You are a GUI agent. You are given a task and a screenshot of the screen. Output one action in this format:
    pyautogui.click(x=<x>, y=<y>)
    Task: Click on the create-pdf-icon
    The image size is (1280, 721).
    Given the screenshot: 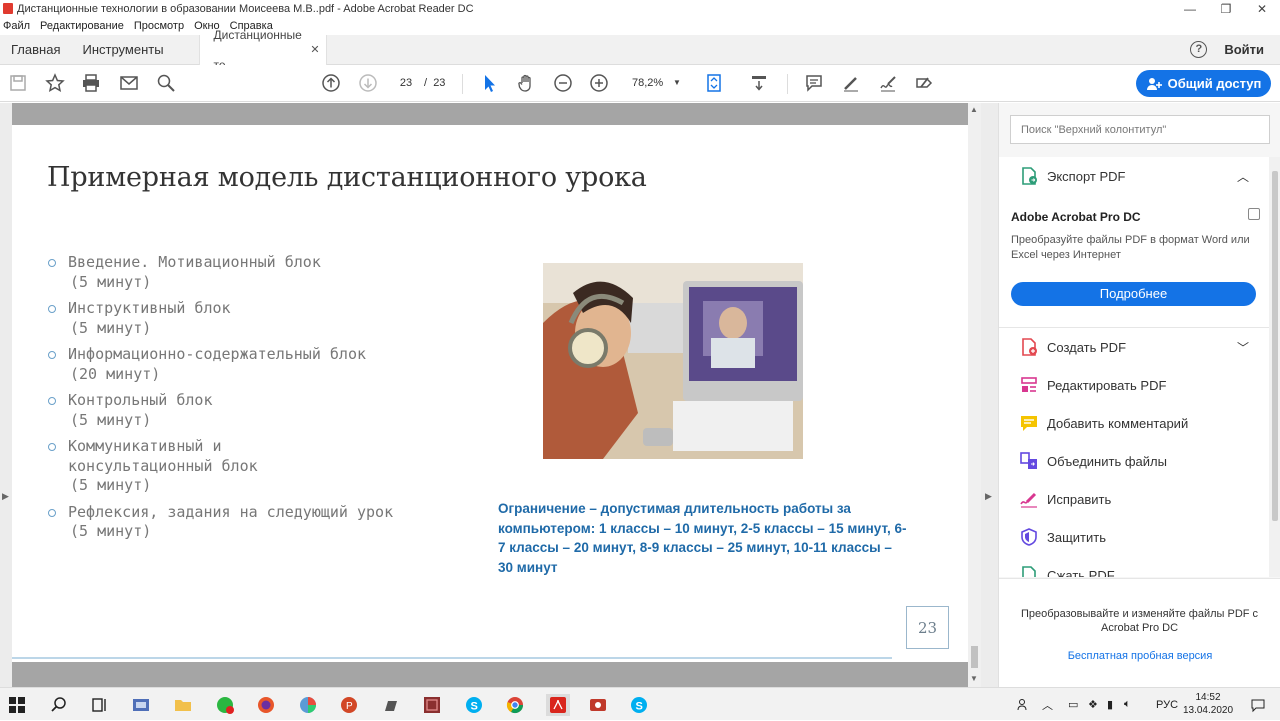 What is the action you would take?
    pyautogui.click(x=1029, y=347)
    